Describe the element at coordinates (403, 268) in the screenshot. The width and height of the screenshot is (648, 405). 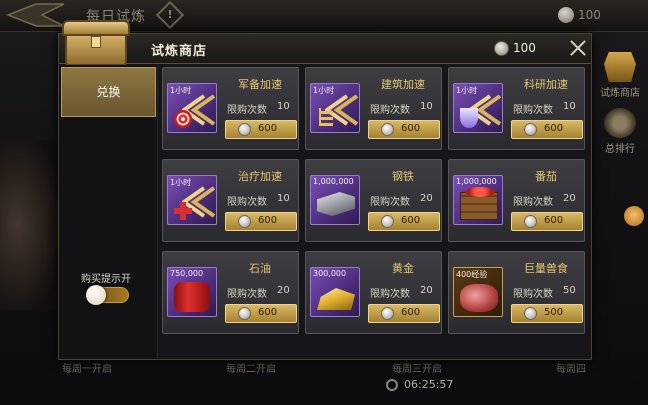
I see `item-name: 黄金` at that location.